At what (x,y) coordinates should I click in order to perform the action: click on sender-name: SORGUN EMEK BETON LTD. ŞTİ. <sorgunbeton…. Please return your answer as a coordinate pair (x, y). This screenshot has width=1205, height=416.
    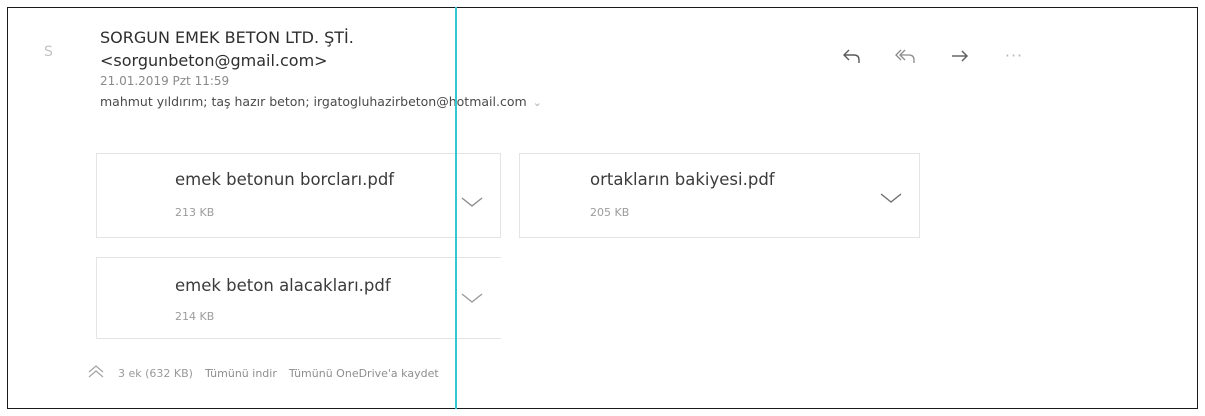
    Looking at the image, I should click on (340, 49).